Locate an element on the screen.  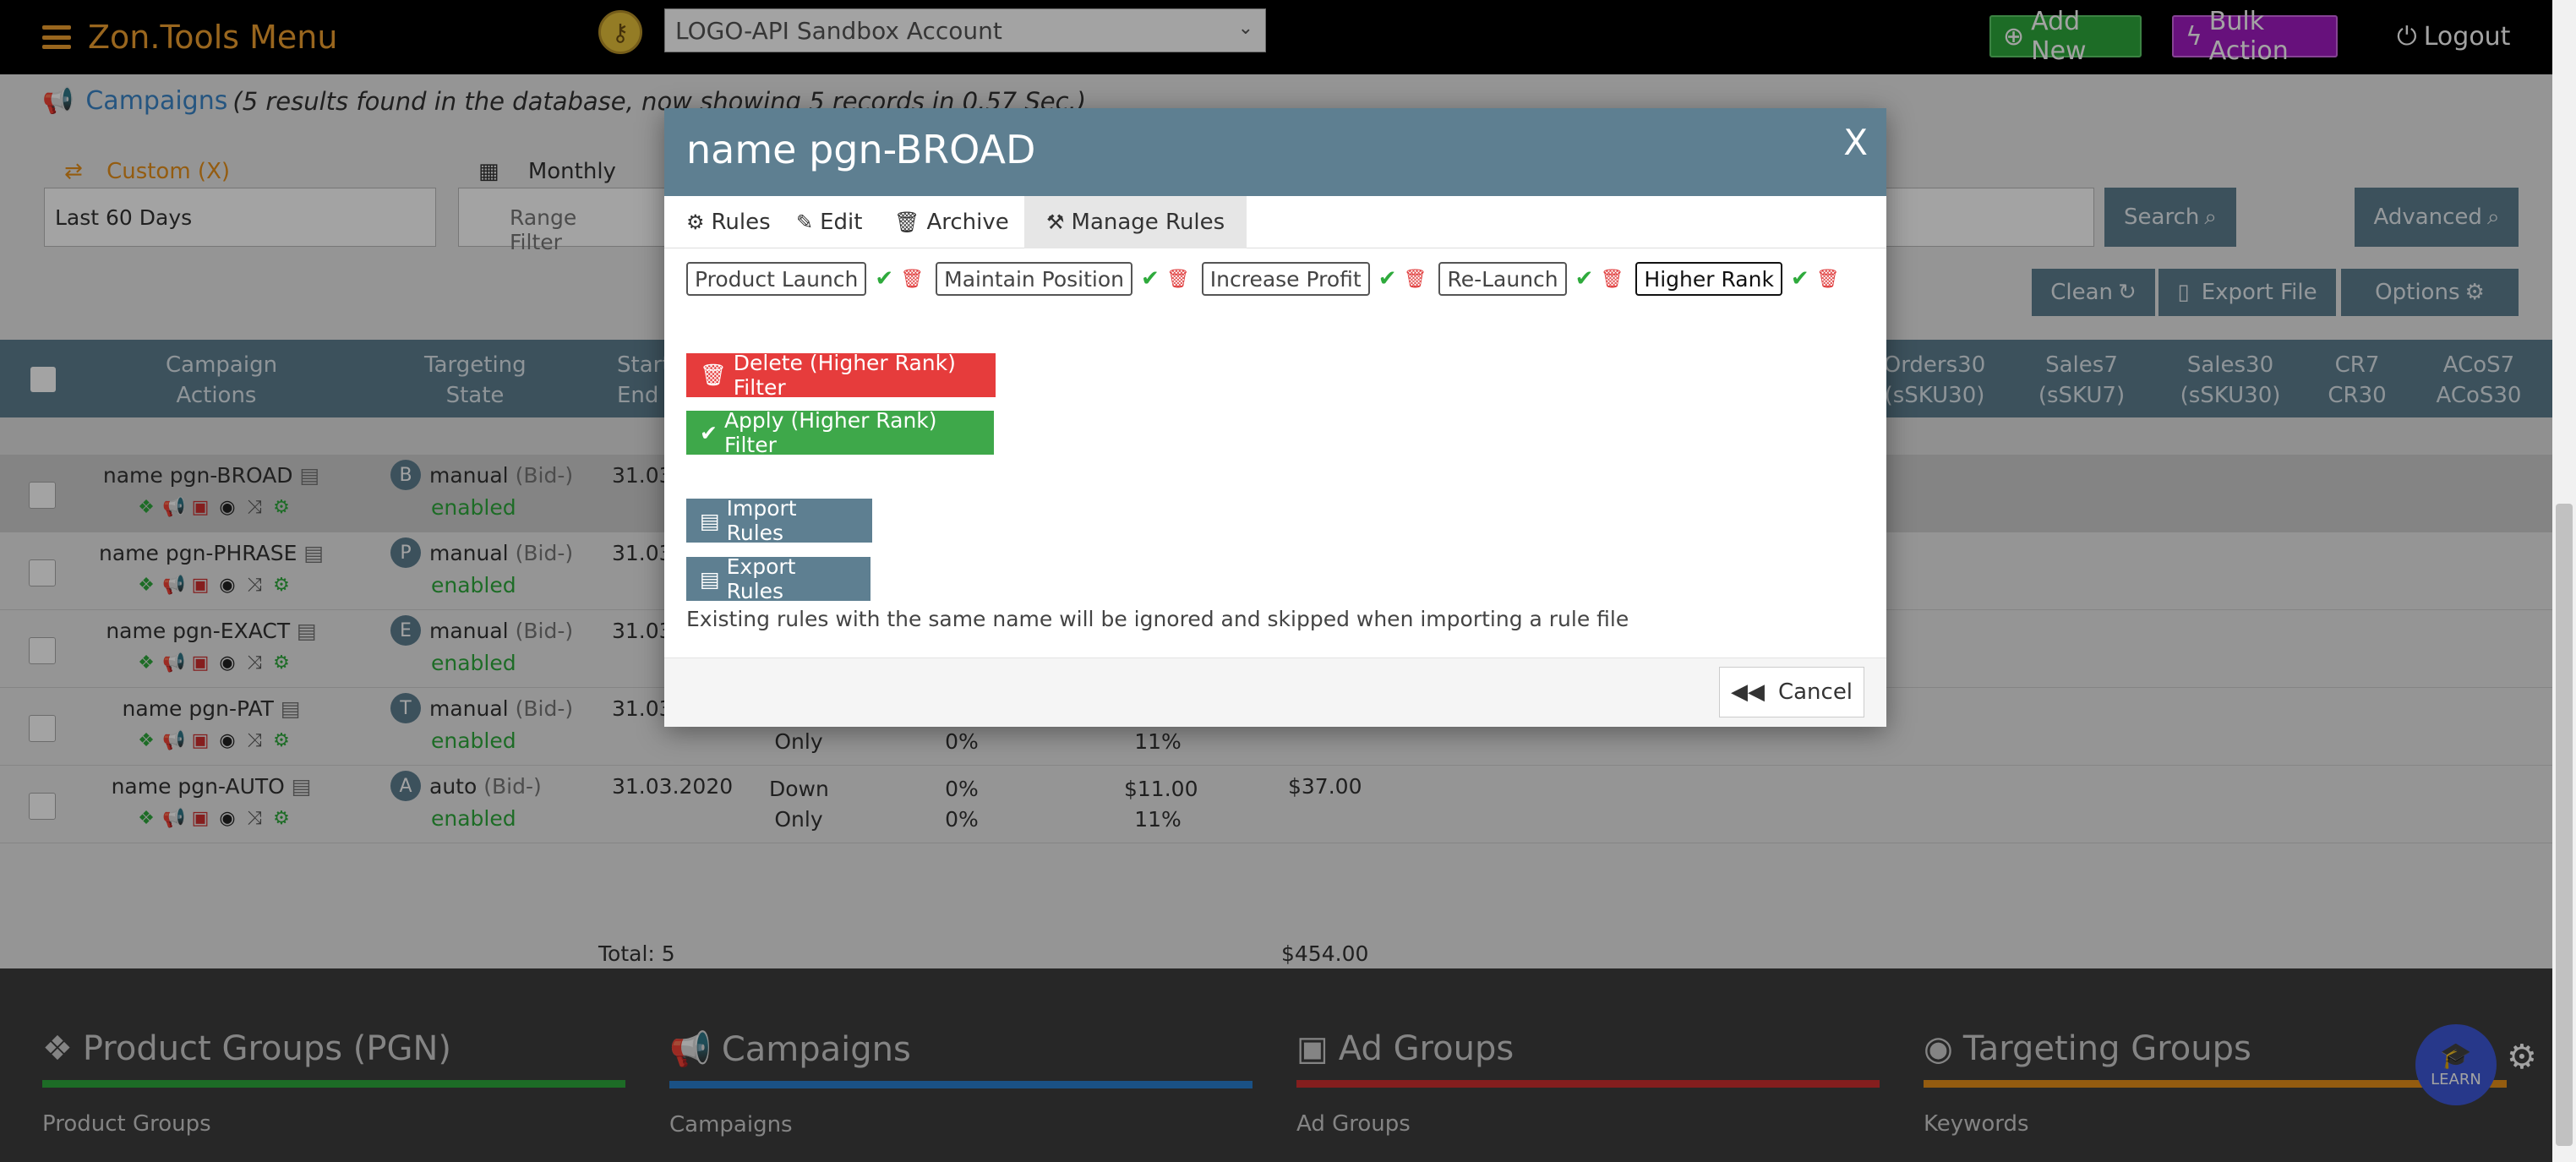
import-rules-button: ▤ Import Rules is located at coordinates (779, 520).